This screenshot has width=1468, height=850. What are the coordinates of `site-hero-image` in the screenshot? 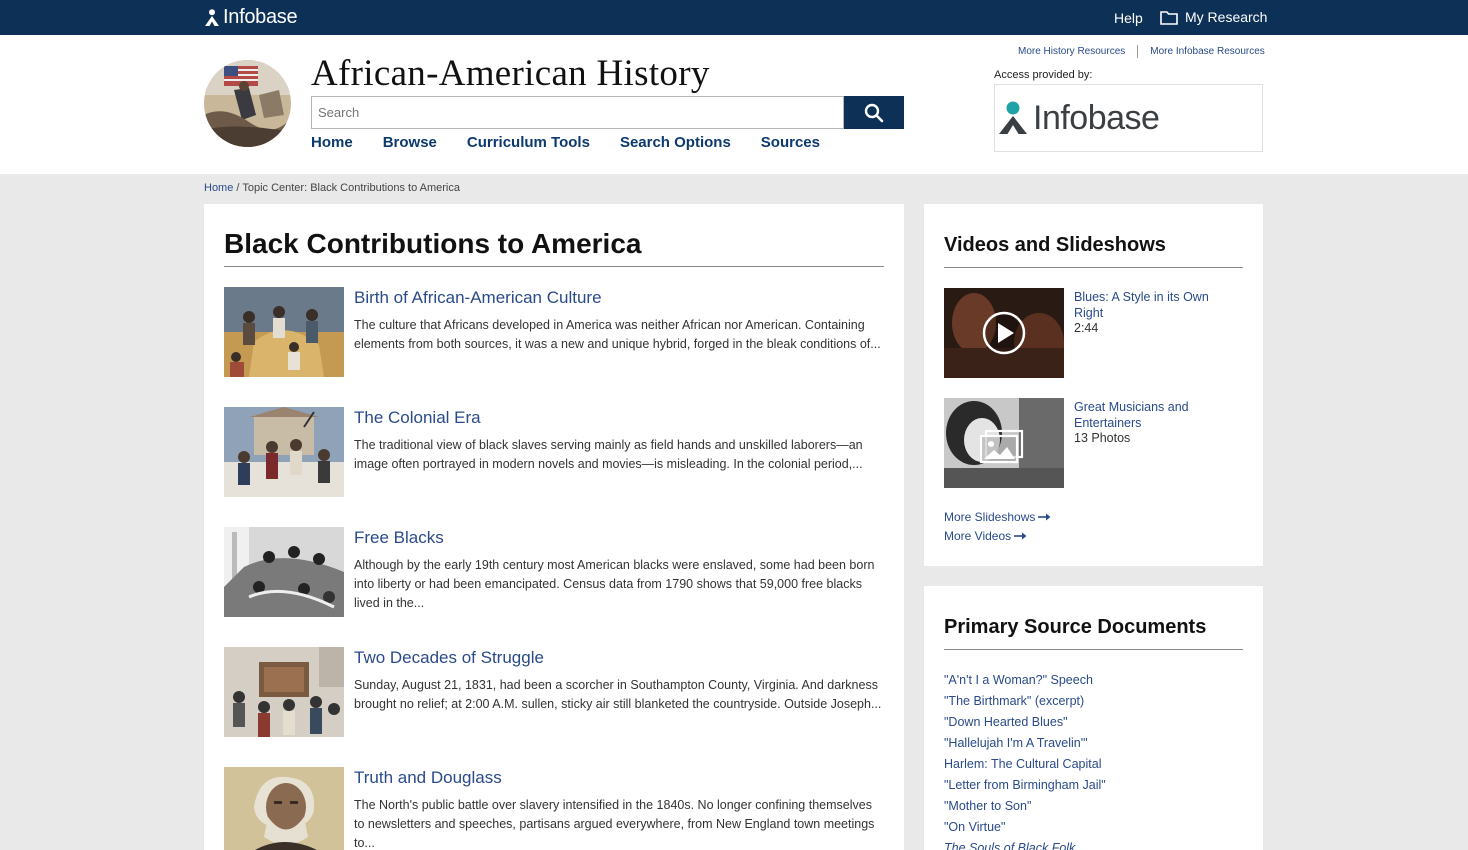 It's located at (247, 103).